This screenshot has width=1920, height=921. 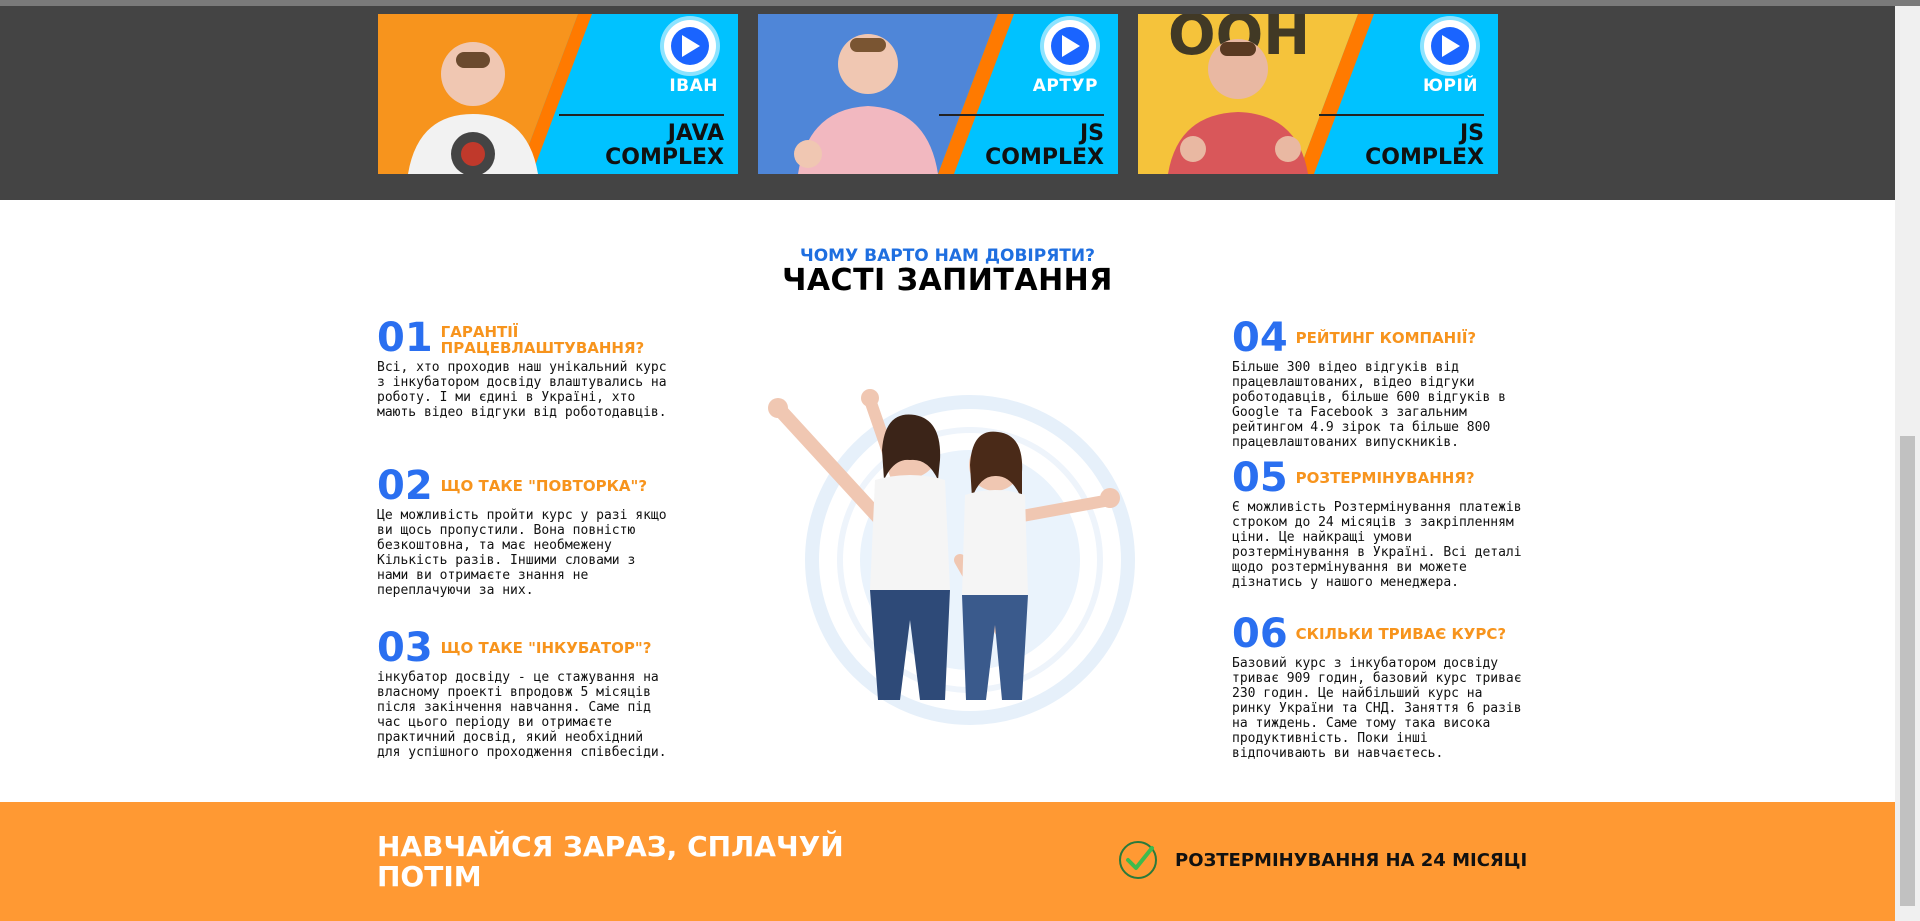 What do you see at coordinates (947, 280) in the screenshot?
I see `faq-title: ЧАСТІ ЗАПИТАННЯ` at bounding box center [947, 280].